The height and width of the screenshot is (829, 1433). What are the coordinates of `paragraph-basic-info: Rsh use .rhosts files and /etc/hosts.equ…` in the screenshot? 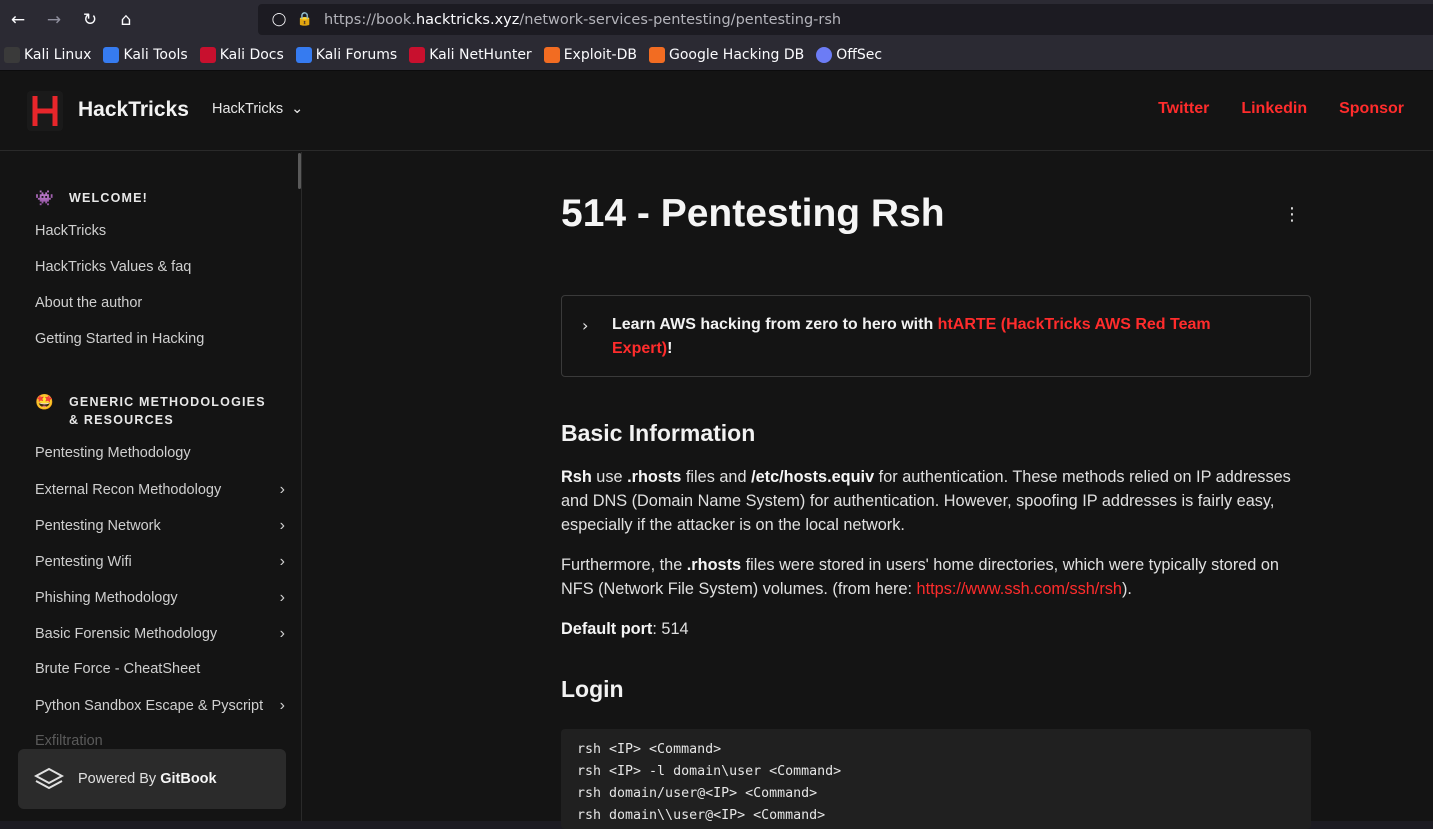 It's located at (936, 501).